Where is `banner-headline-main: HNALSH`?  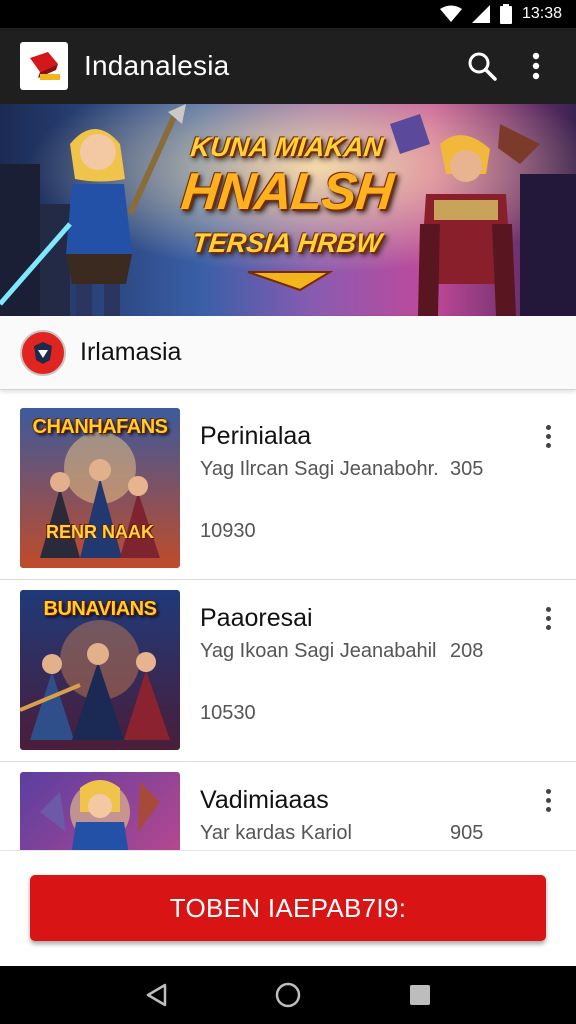
banner-headline-main: HNALSH is located at coordinates (287, 192).